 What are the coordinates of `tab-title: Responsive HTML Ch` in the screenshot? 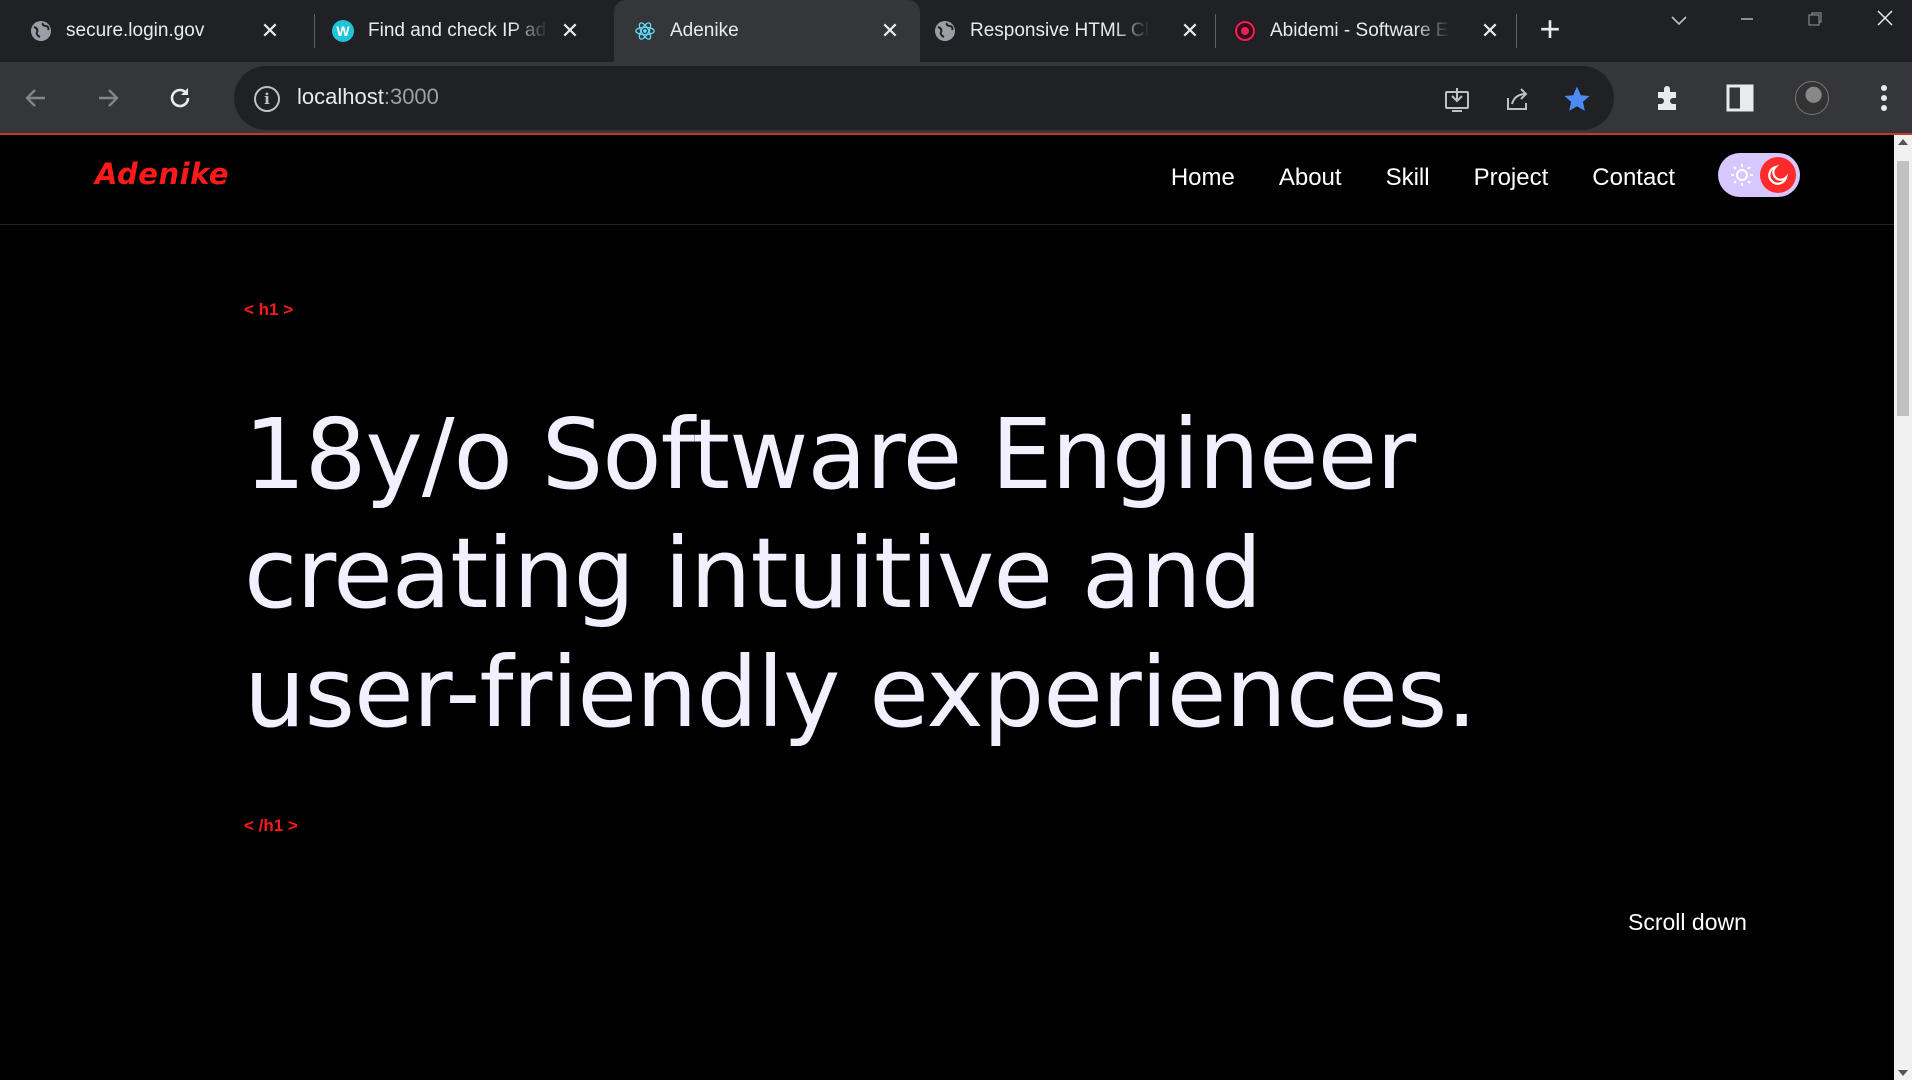 It's located at (1060, 30).